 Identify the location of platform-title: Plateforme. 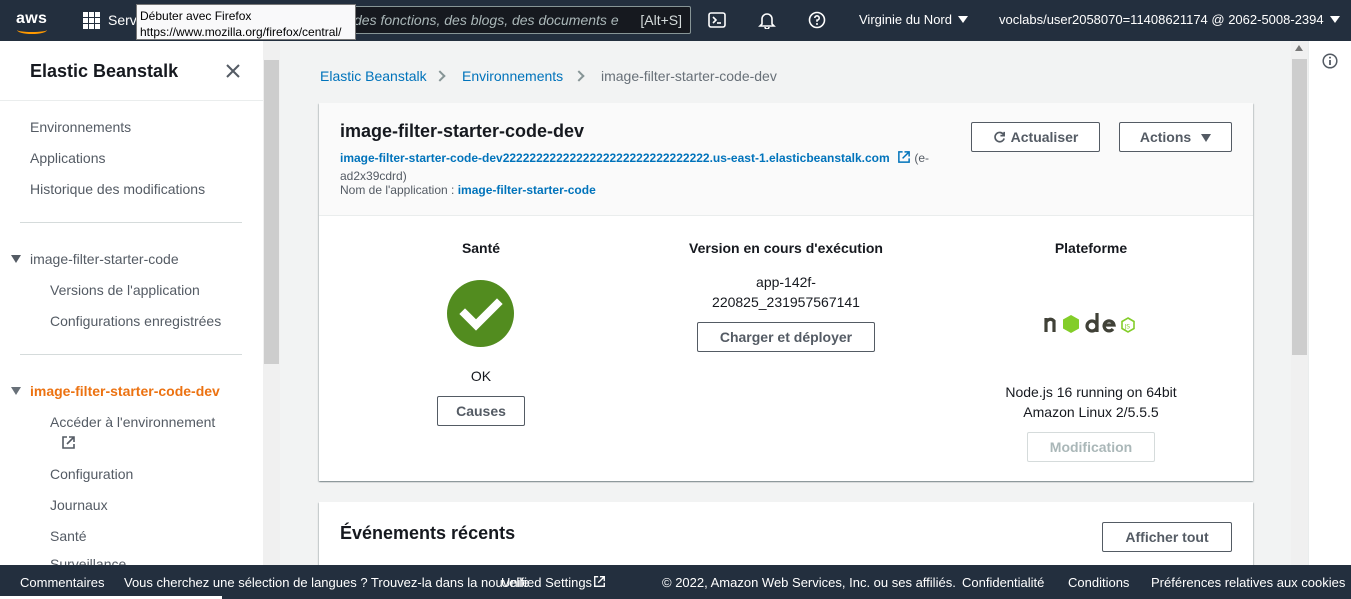
(1091, 248).